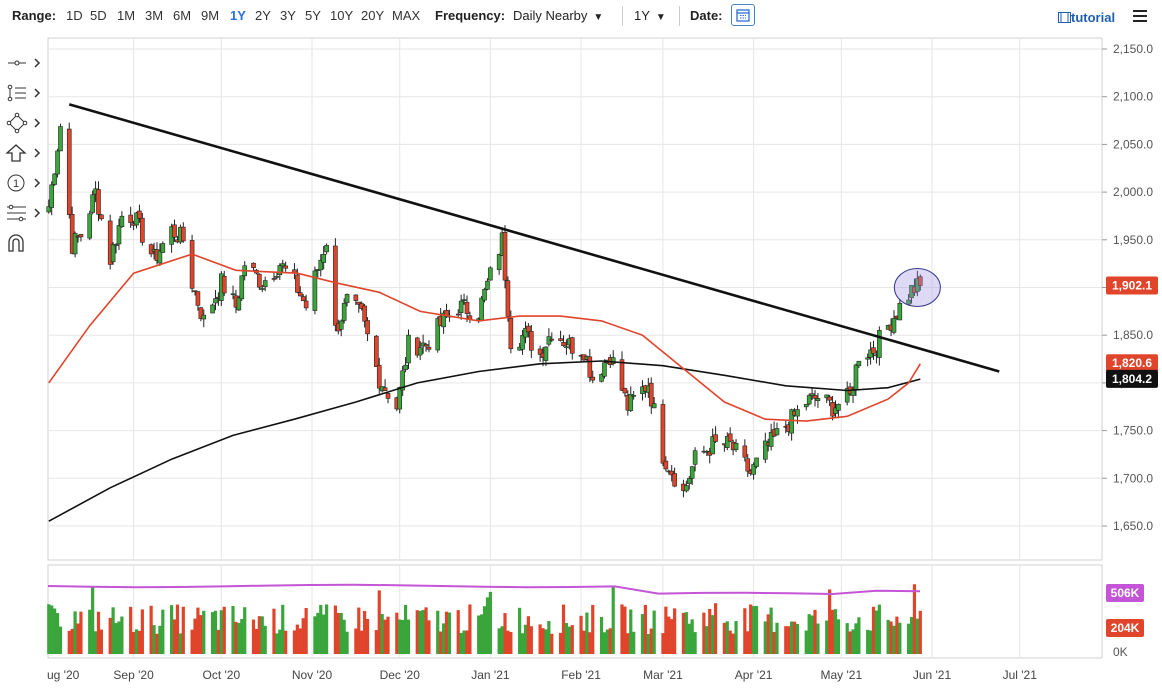  I want to click on crosshair-icon, so click(24, 63).